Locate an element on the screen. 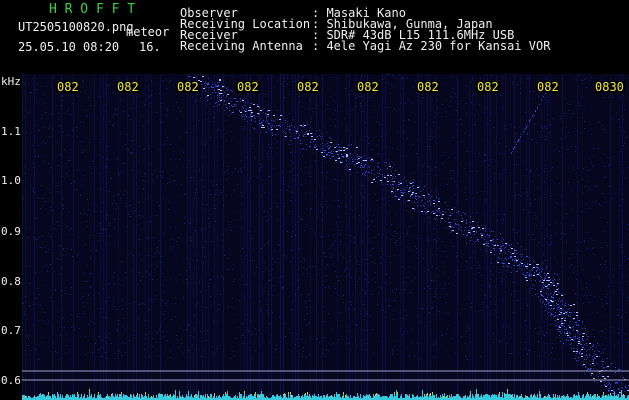 The image size is (629, 400). y-tick-label: 1.1 is located at coordinates (11, 131).